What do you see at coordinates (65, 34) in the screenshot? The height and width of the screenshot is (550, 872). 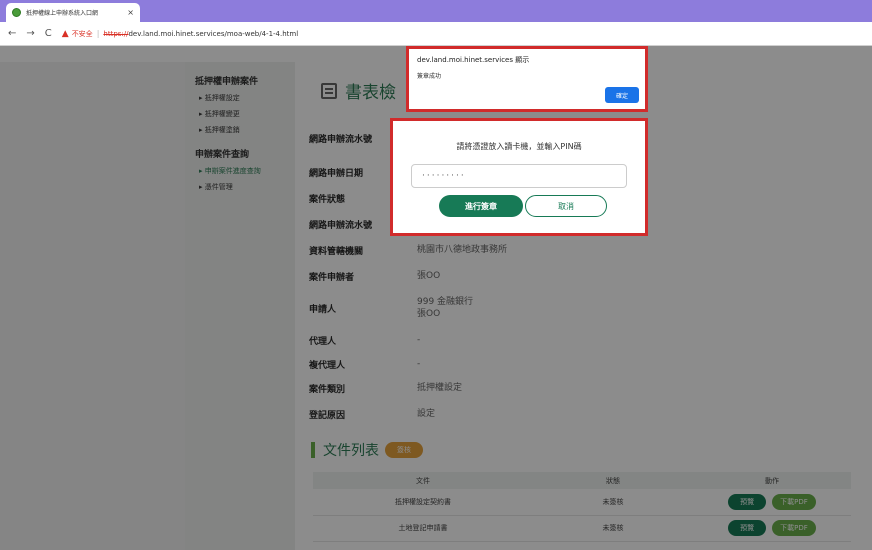 I see `warning-icon: ▲` at bounding box center [65, 34].